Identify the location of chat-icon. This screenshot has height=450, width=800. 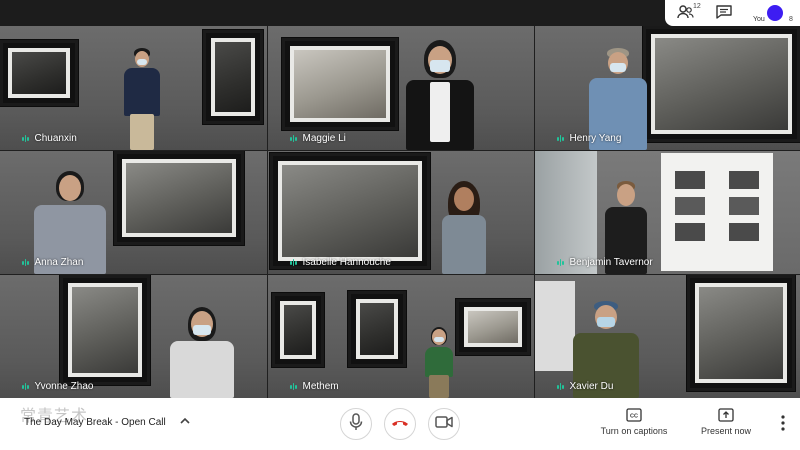
(724, 12).